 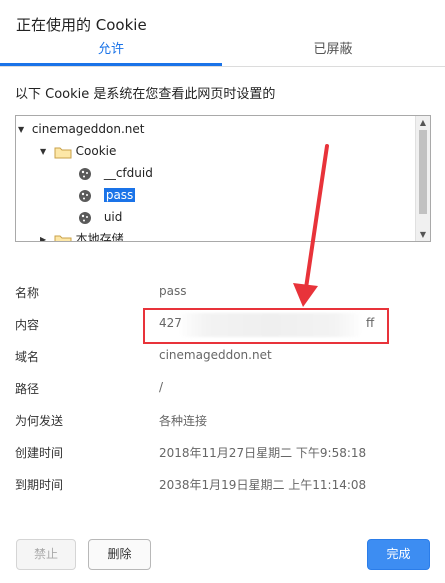 What do you see at coordinates (27, 357) in the screenshot?
I see `detail-label-domain: 域名` at bounding box center [27, 357].